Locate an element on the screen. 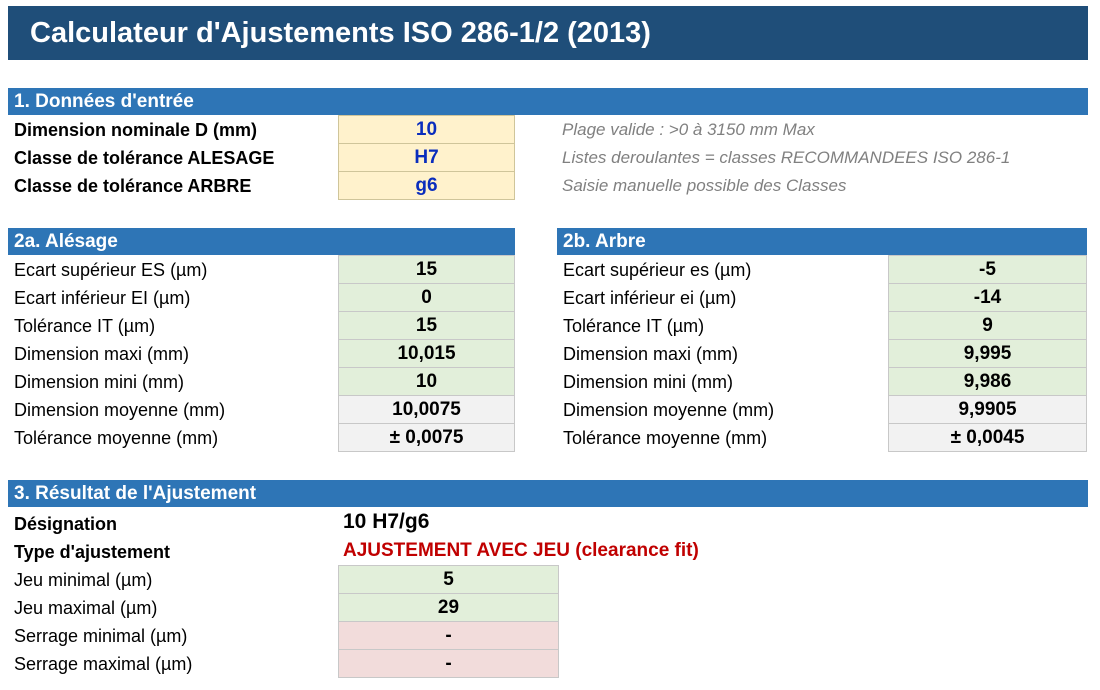  hole-max-dimension-value: 10,015 is located at coordinates (426, 353).